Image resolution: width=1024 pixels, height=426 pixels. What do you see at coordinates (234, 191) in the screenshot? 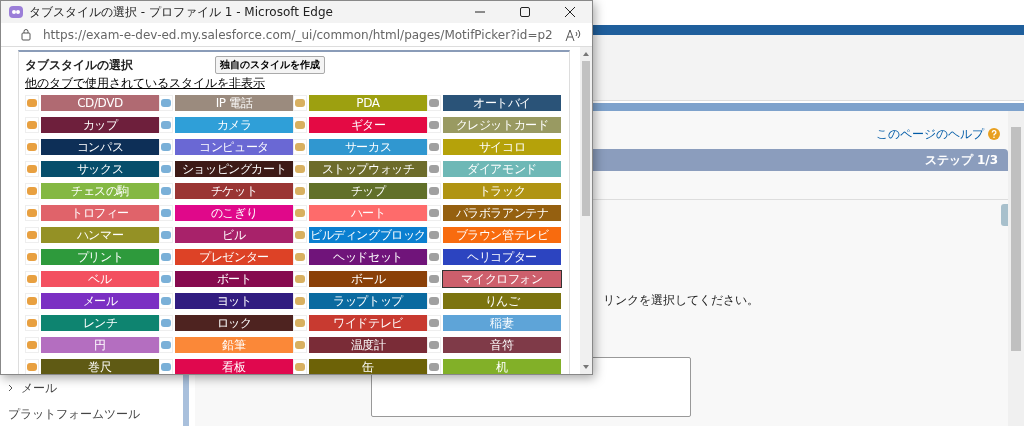
I see `style-swatch: チケット` at bounding box center [234, 191].